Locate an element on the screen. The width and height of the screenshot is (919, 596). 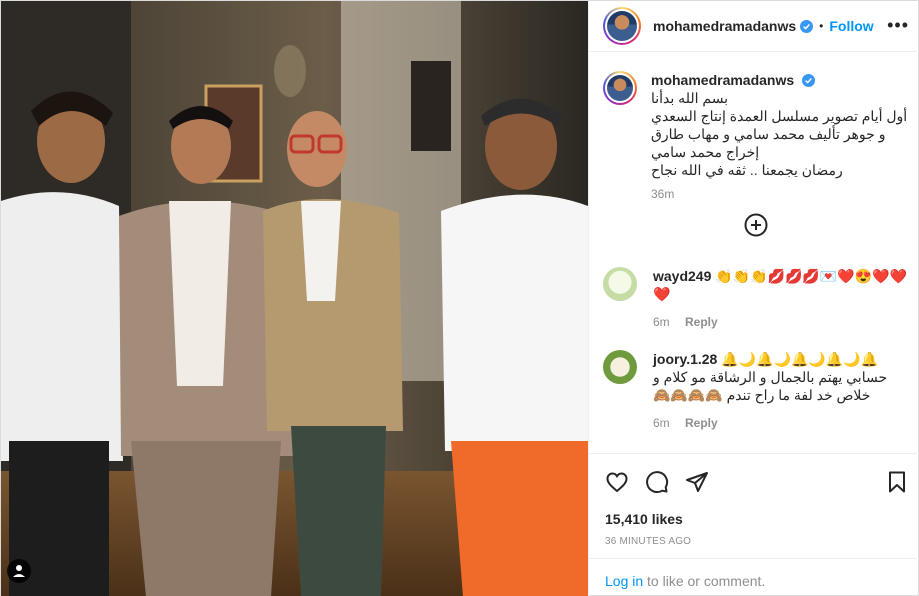
caption-time: 36m is located at coordinates (663, 194).